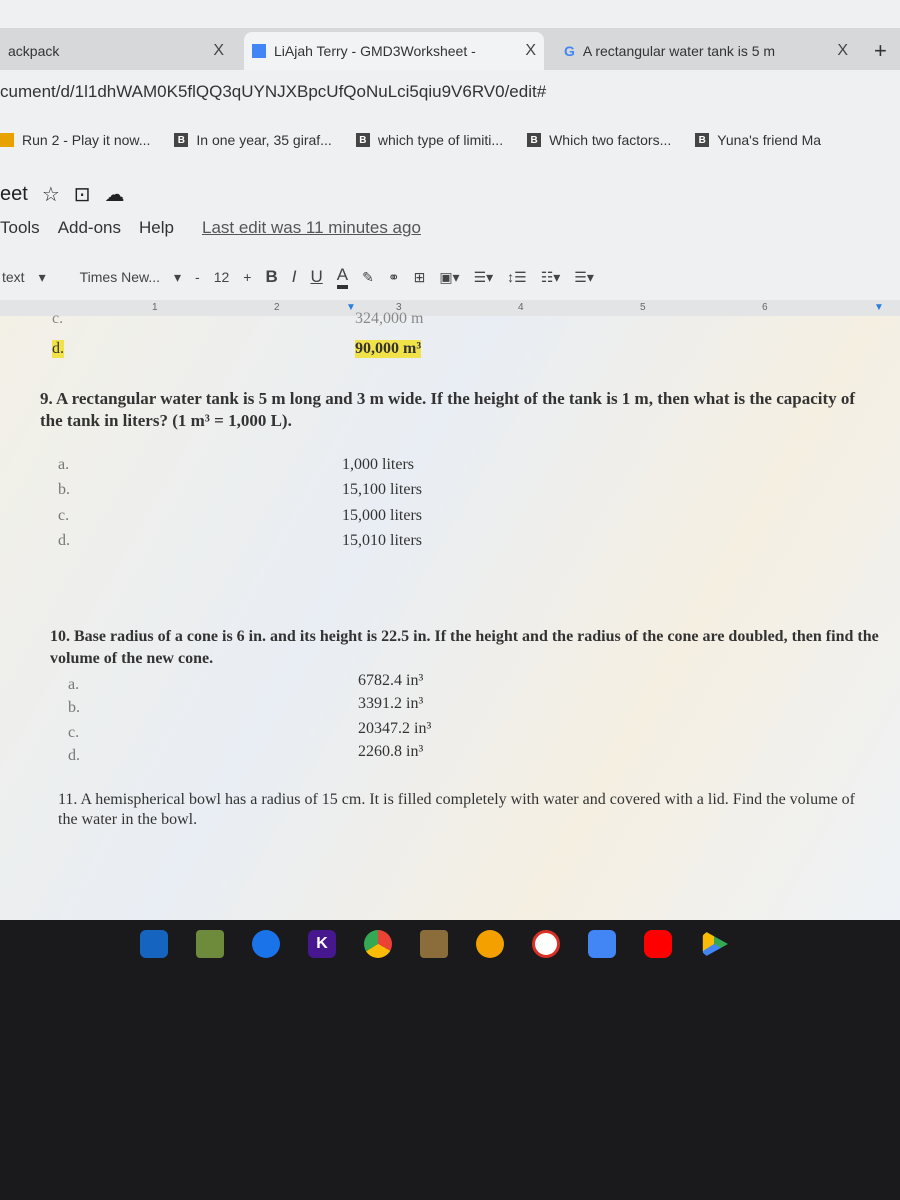 The image size is (900, 1200). Describe the element at coordinates (375, 51) in the screenshot. I see `tab-title: LiAjah Terry - GMD3Worksheet -` at that location.